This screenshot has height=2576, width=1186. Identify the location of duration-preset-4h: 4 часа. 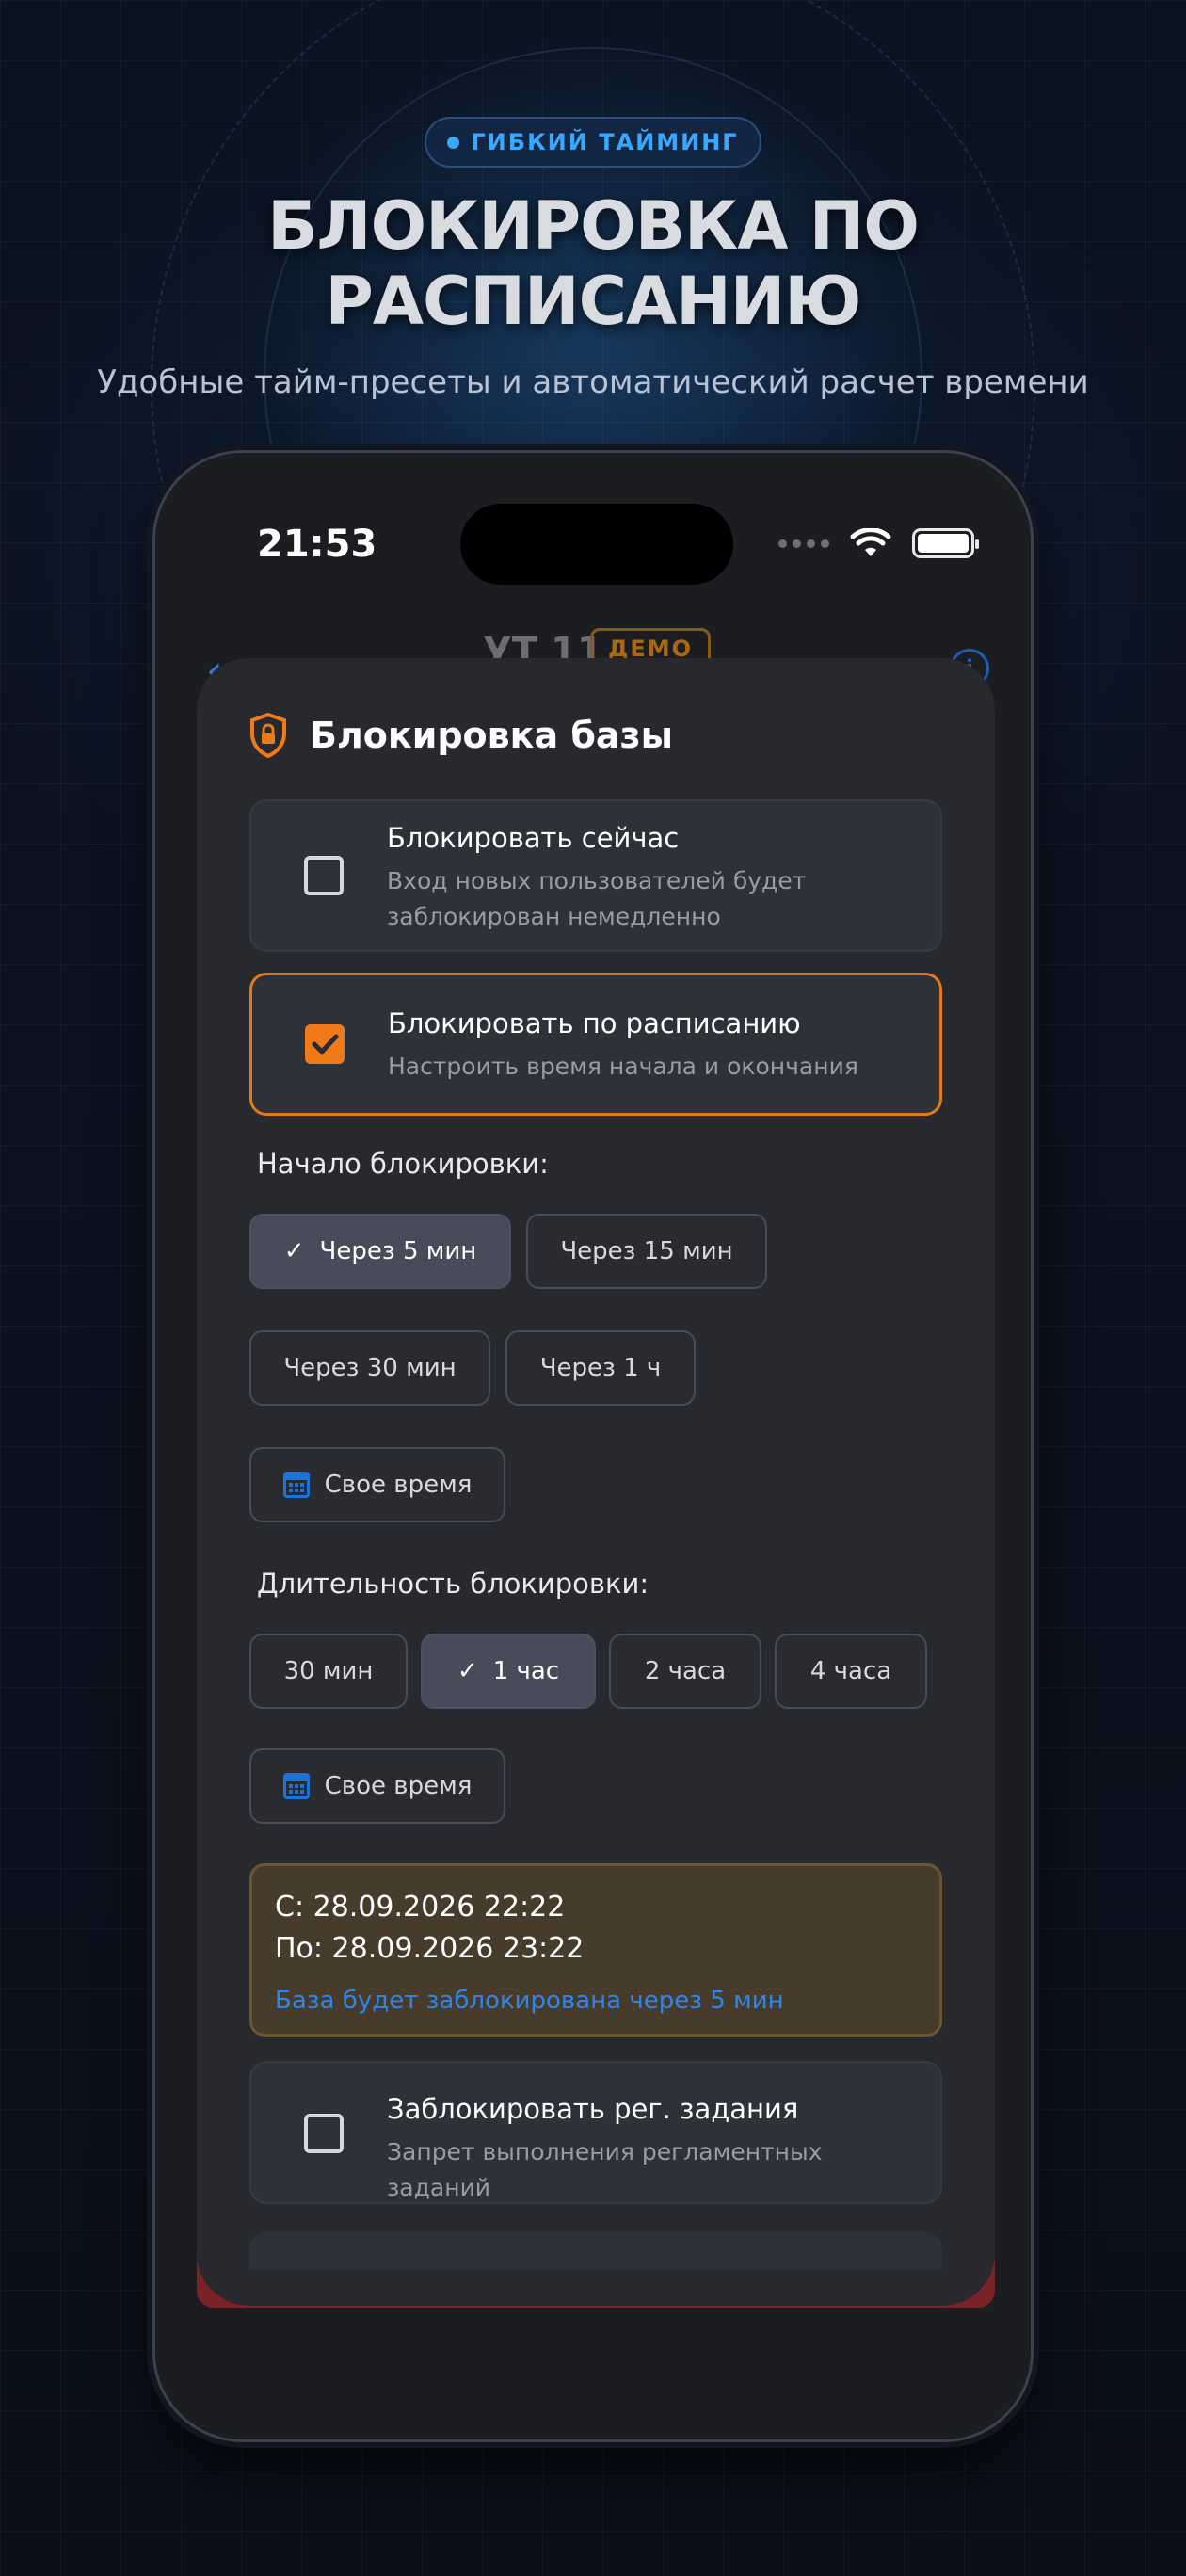
(851, 1671).